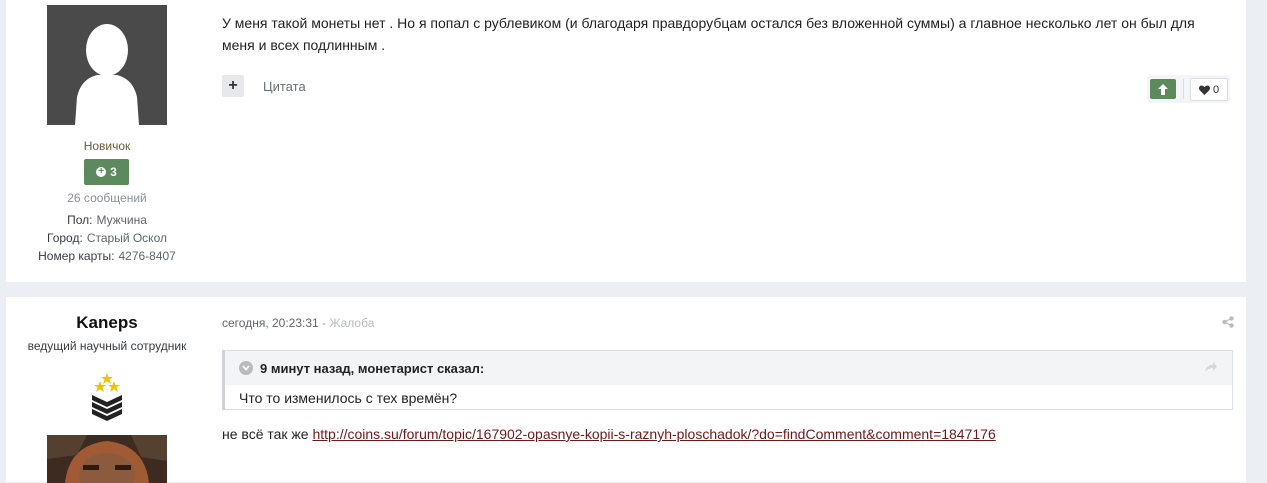 The image size is (1267, 483). I want to click on user-rank: Новичок, so click(107, 146).